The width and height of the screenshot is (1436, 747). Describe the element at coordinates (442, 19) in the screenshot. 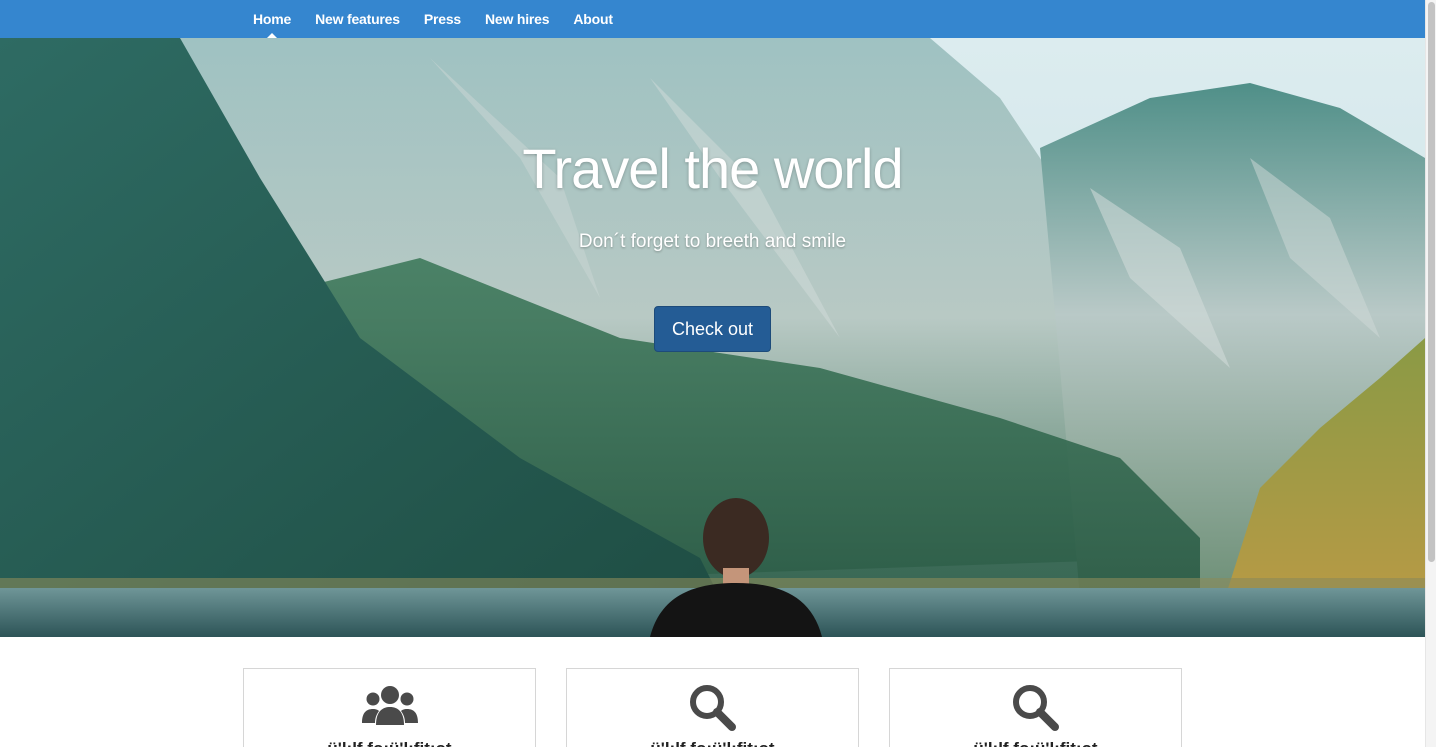

I see `nav-item-press: Press` at that location.